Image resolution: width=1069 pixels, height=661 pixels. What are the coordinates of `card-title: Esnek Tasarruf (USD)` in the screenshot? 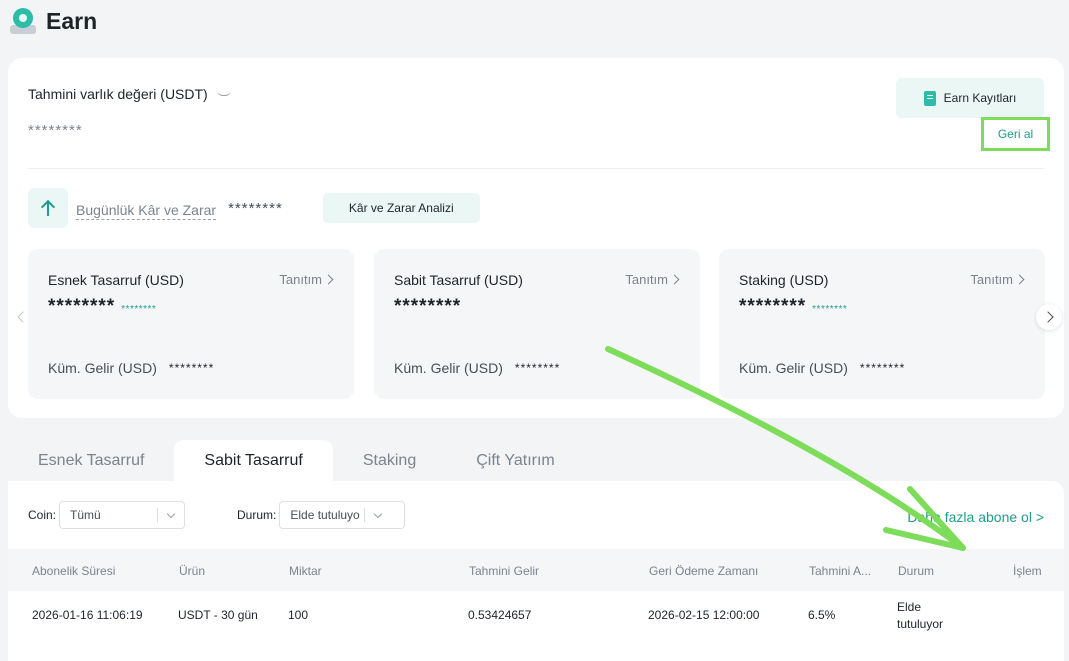 It's located at (116, 280).